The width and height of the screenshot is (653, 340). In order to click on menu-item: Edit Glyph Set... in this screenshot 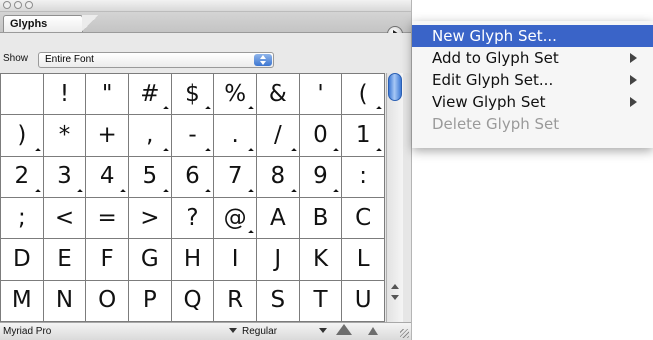, I will do `click(532, 80)`.